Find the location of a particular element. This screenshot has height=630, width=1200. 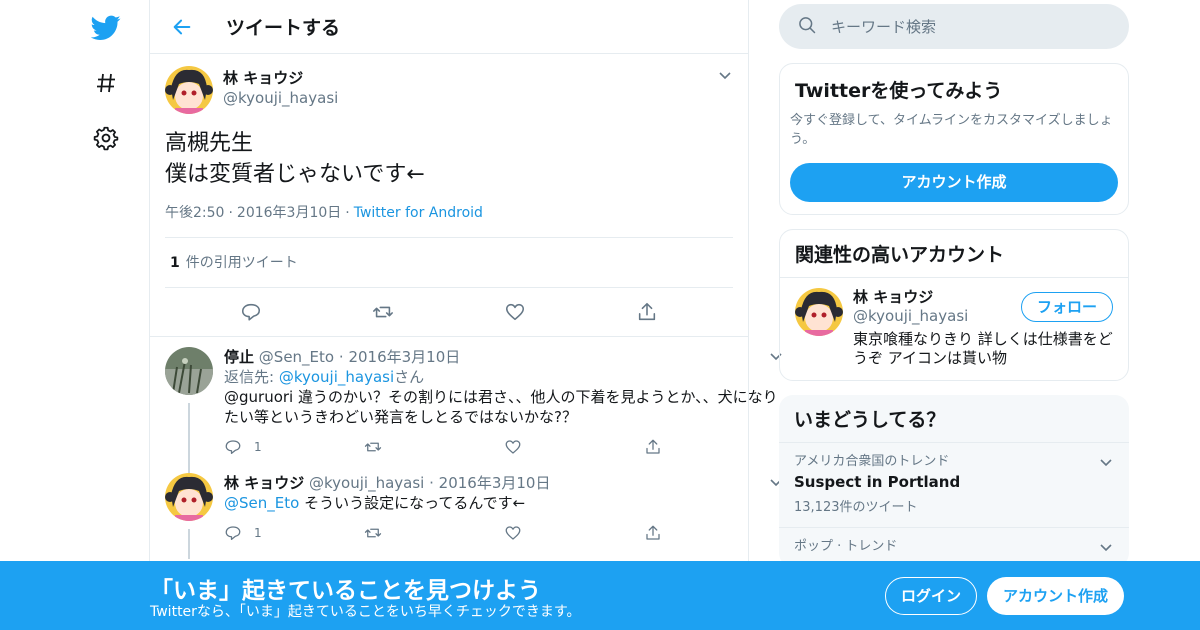

author-name: 林 キョウジ is located at coordinates (280, 78).